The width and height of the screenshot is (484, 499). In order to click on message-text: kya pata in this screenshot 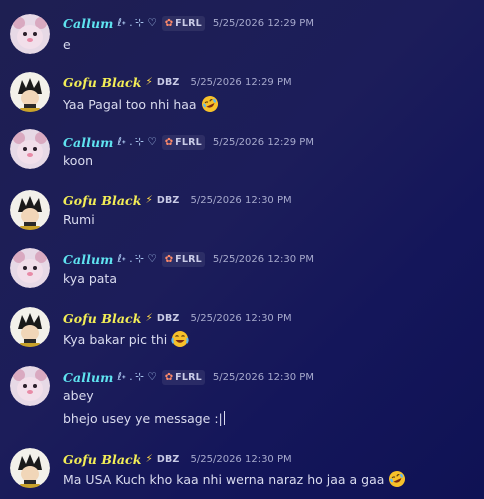, I will do `click(90, 278)`.